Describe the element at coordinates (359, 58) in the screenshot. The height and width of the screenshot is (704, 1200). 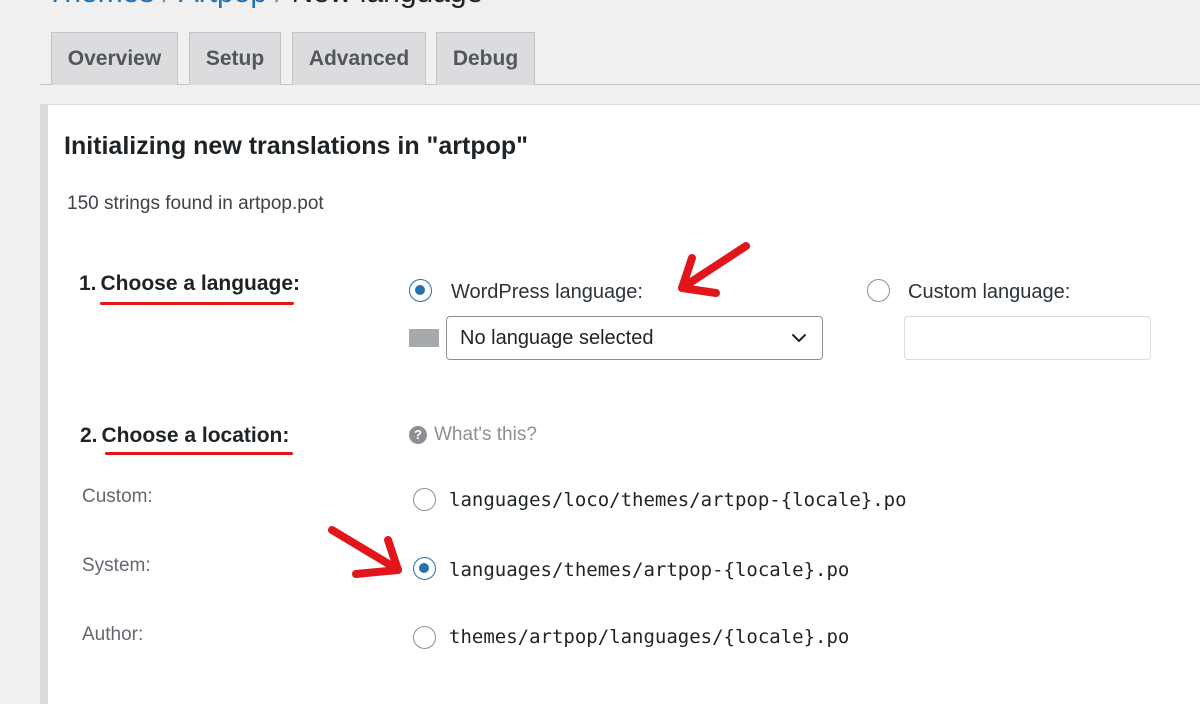
I see `tab-advanced: Advanced` at that location.